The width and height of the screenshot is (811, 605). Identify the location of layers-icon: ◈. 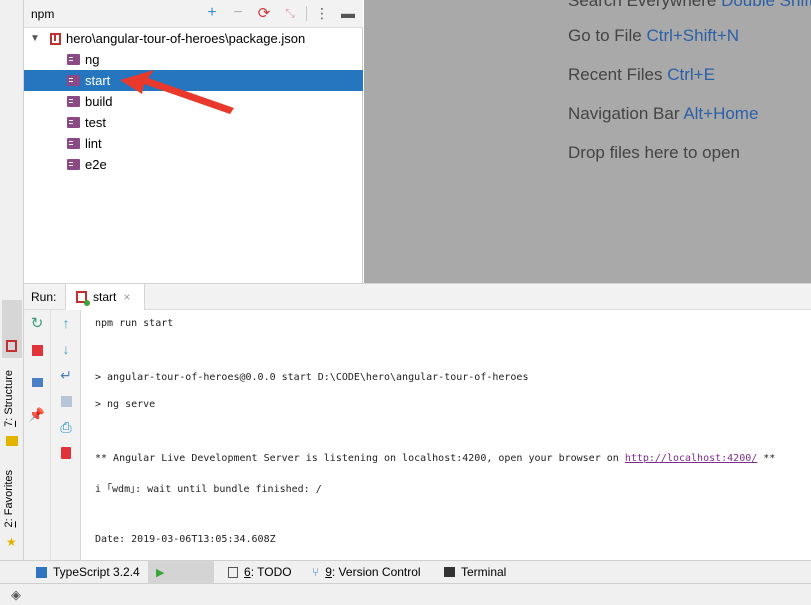
(16, 595).